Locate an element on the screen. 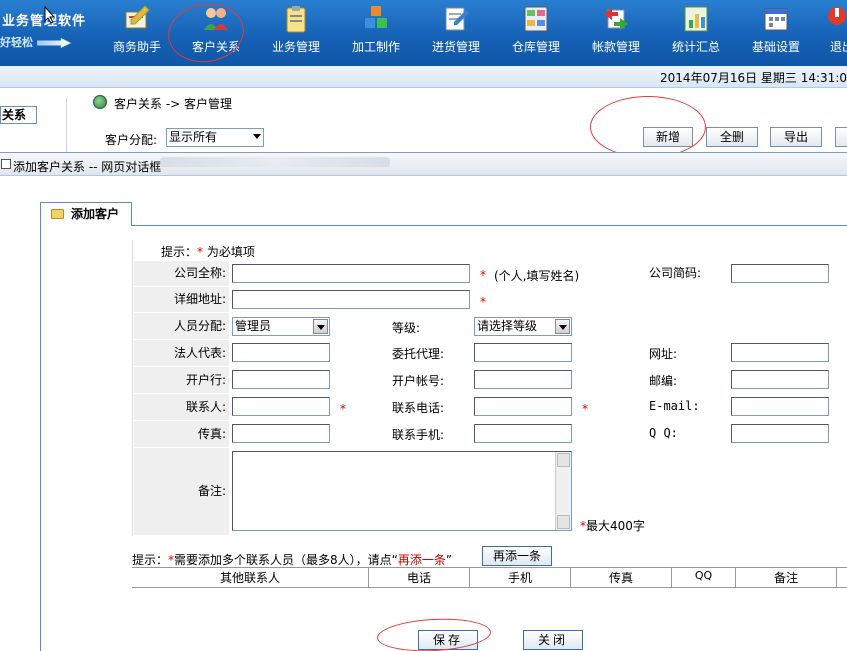 This screenshot has height=651, width=847. assignee-select: 管理员 is located at coordinates (281, 326).